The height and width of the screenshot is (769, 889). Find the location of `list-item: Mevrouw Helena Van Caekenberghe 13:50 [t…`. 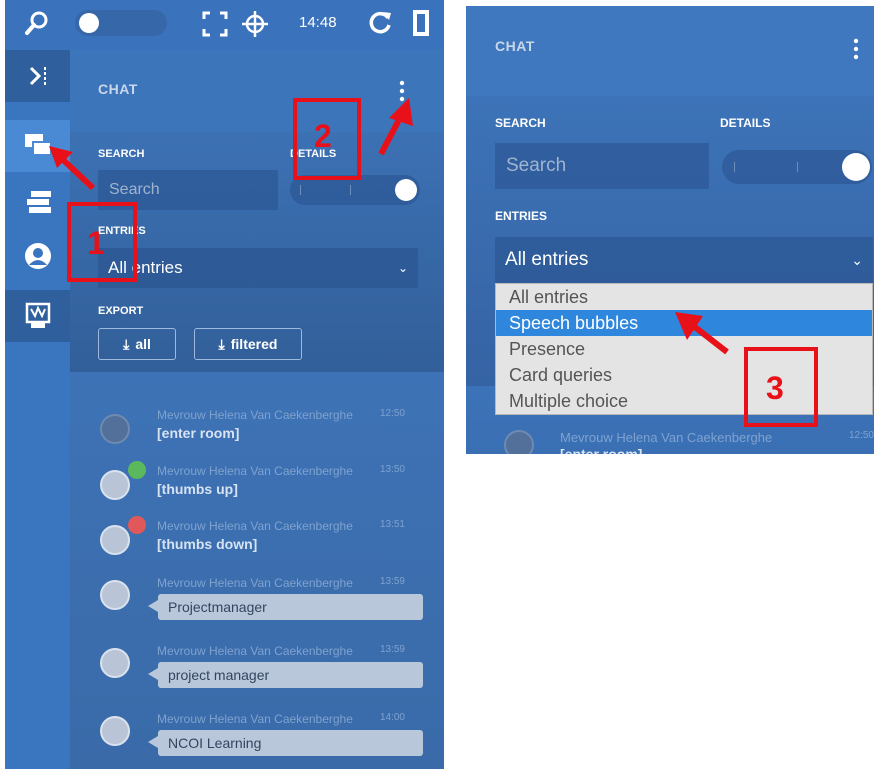

list-item: Mevrouw Helena Van Caekenberghe 13:50 [t… is located at coordinates (265, 482).